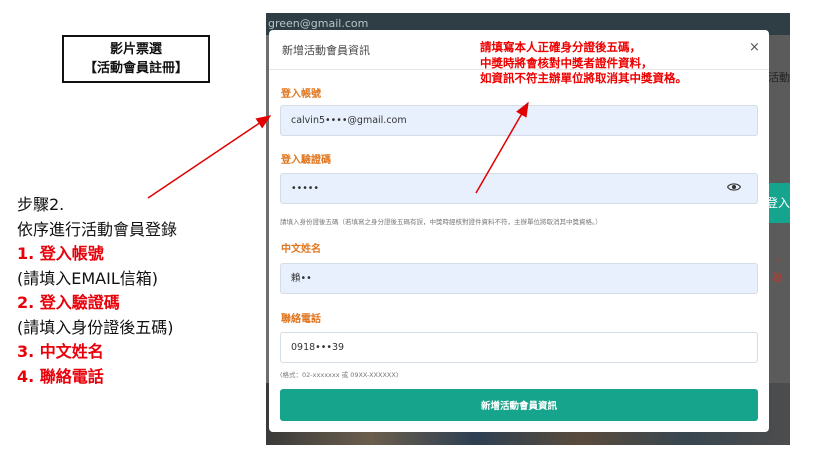 The image size is (827, 465). What do you see at coordinates (136, 59) in the screenshot?
I see `instruction-title-box: 影片票選 【活動會員註冊】` at bounding box center [136, 59].